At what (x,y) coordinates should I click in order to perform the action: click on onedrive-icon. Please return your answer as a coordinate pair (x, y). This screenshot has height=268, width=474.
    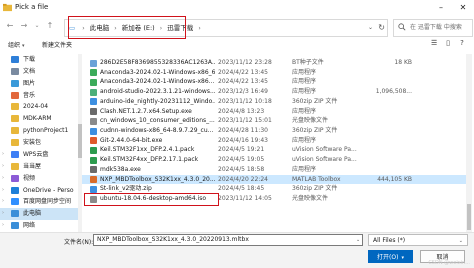
    Looking at the image, I should click on (15, 190).